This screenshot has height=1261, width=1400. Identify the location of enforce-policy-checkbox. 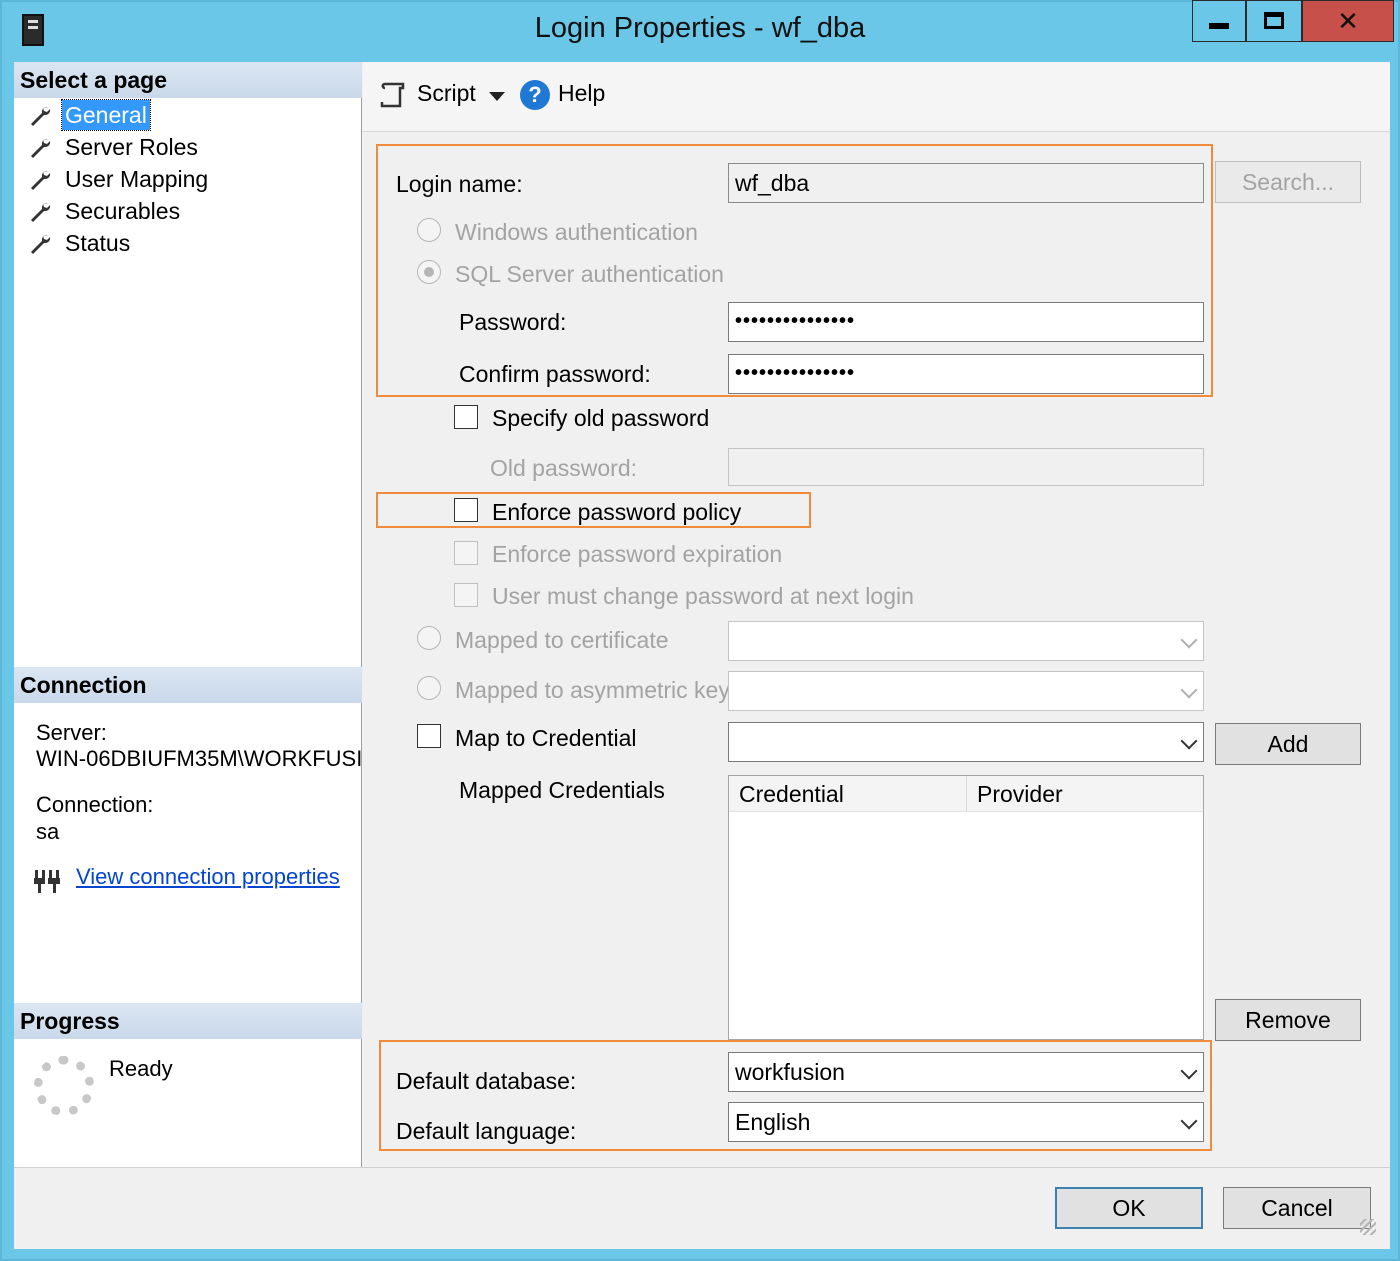
(466, 510).